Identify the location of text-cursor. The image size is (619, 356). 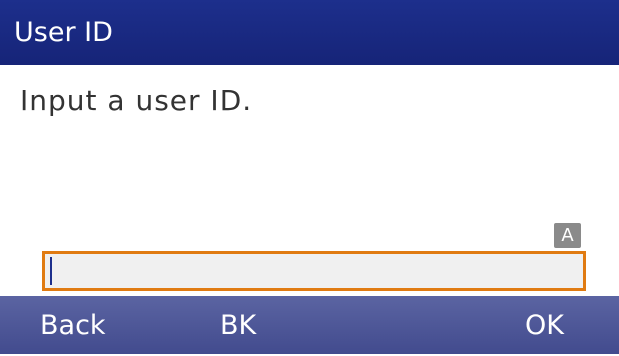
(51, 271).